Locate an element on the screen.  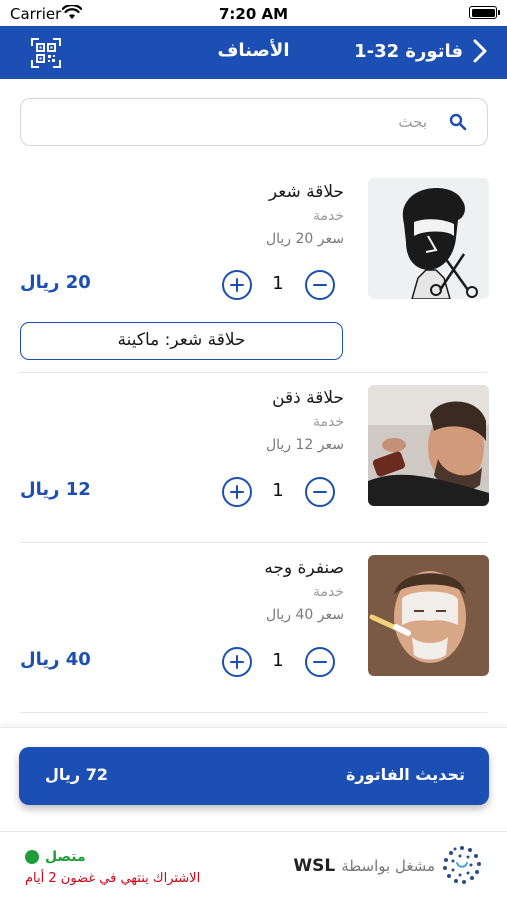
search-icon is located at coordinates (458, 122).